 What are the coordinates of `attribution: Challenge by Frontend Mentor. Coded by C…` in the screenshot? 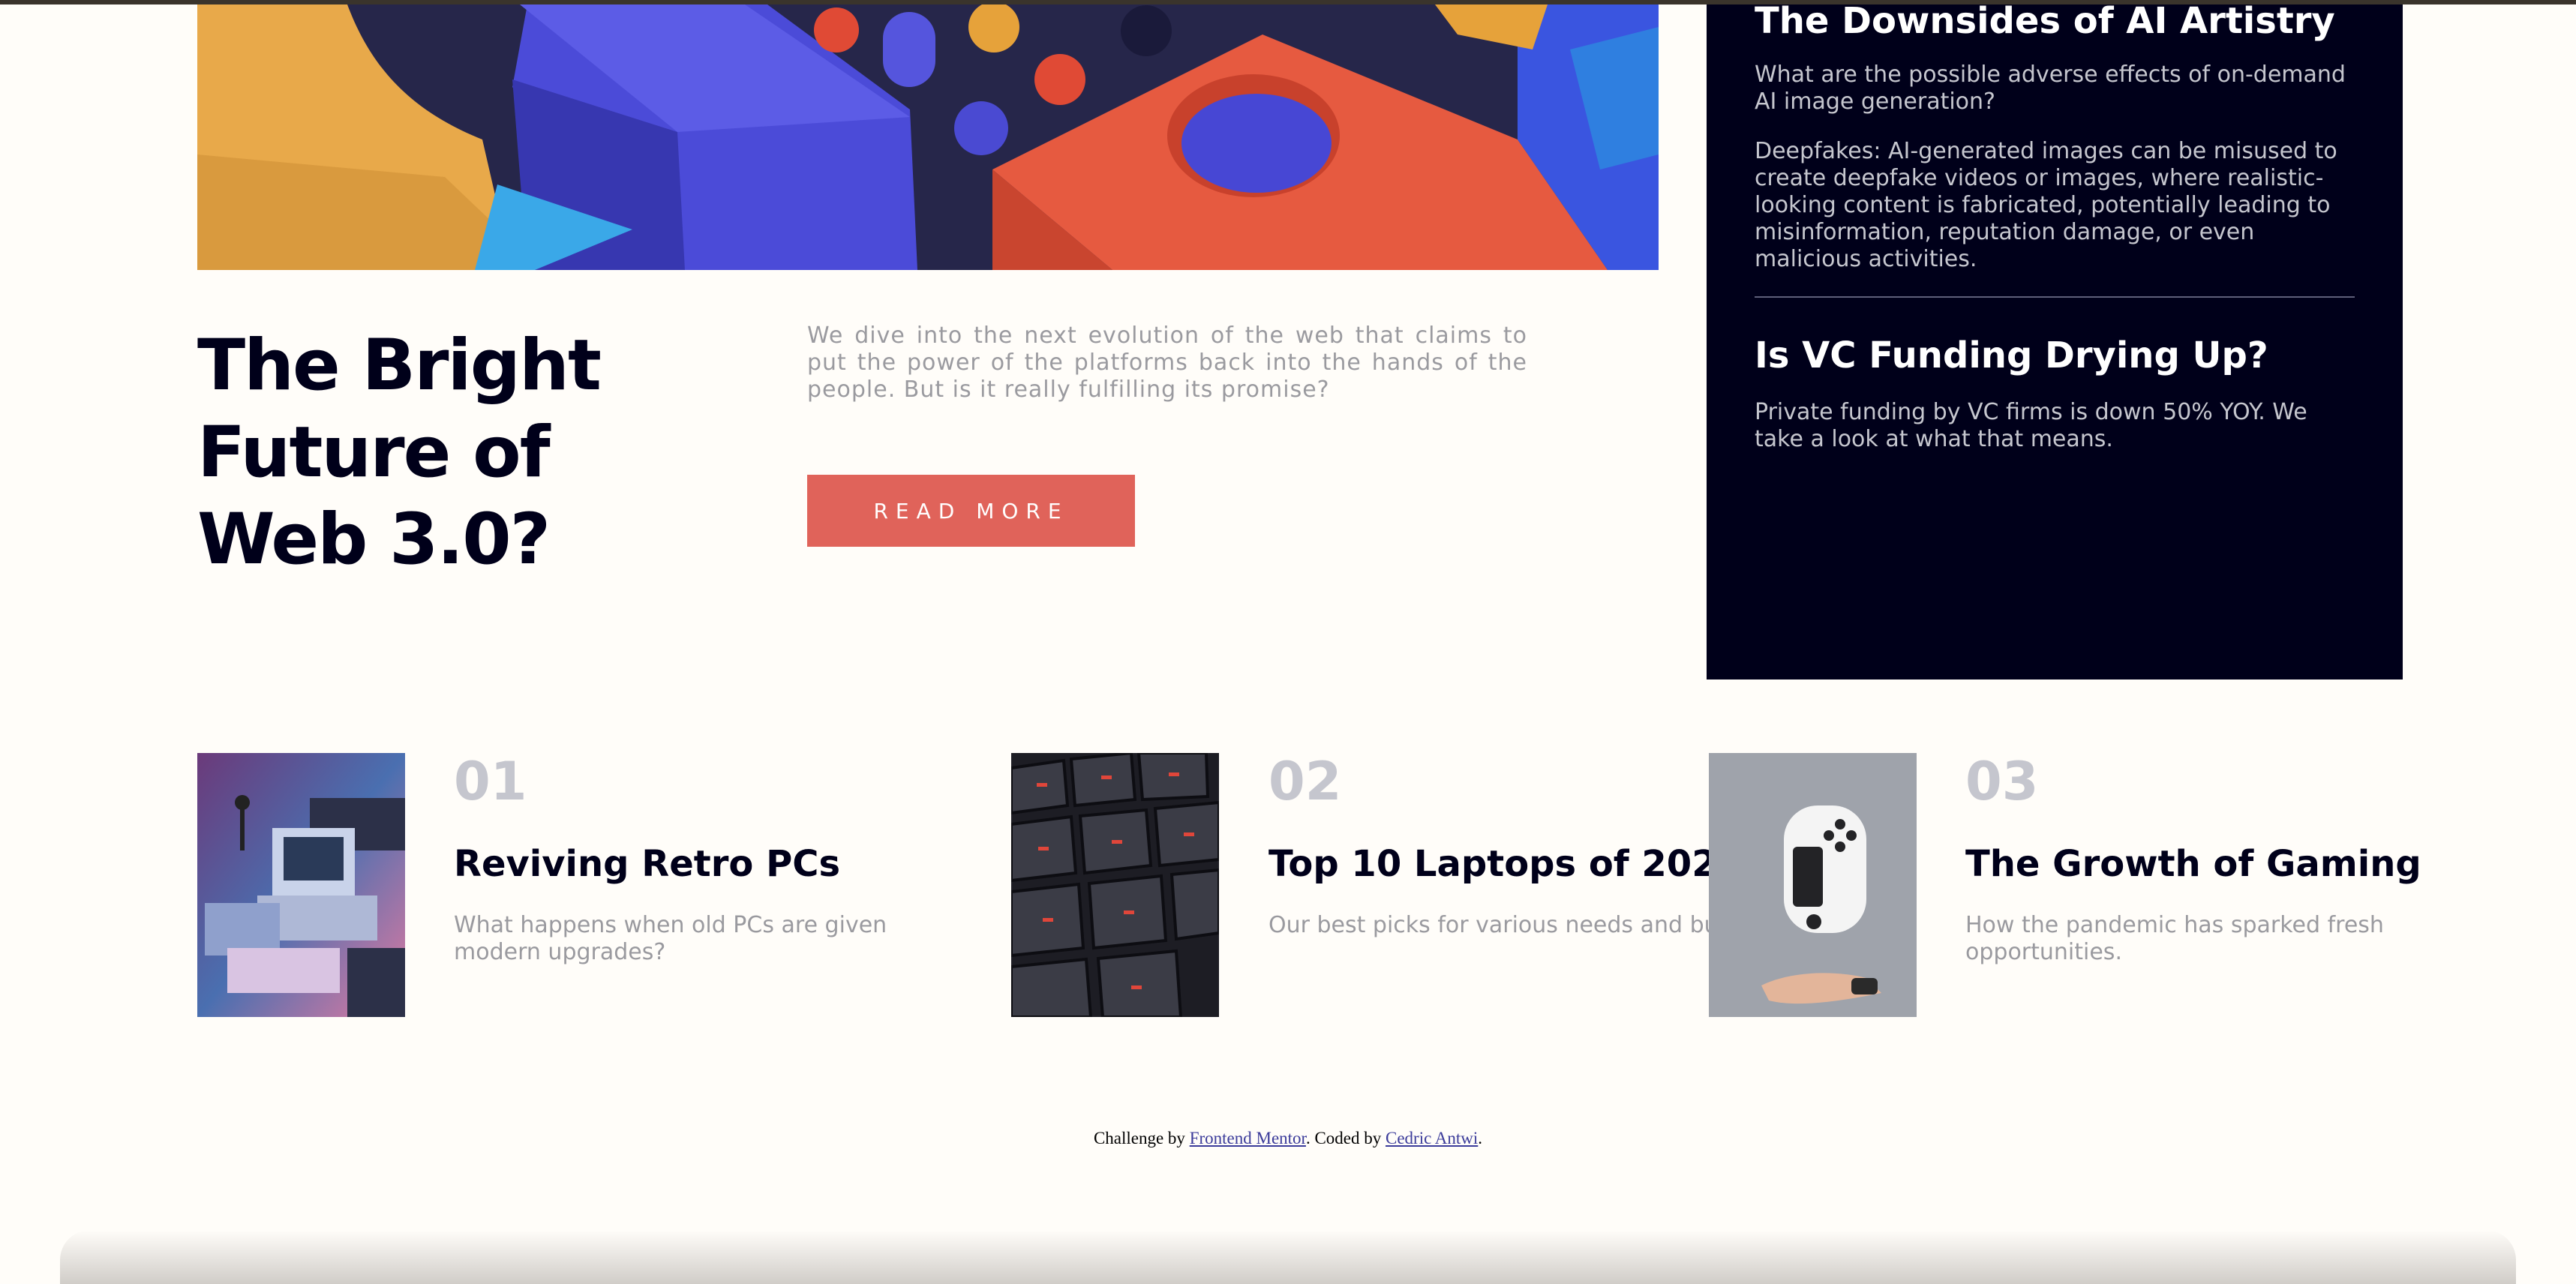 It's located at (1288, 1138).